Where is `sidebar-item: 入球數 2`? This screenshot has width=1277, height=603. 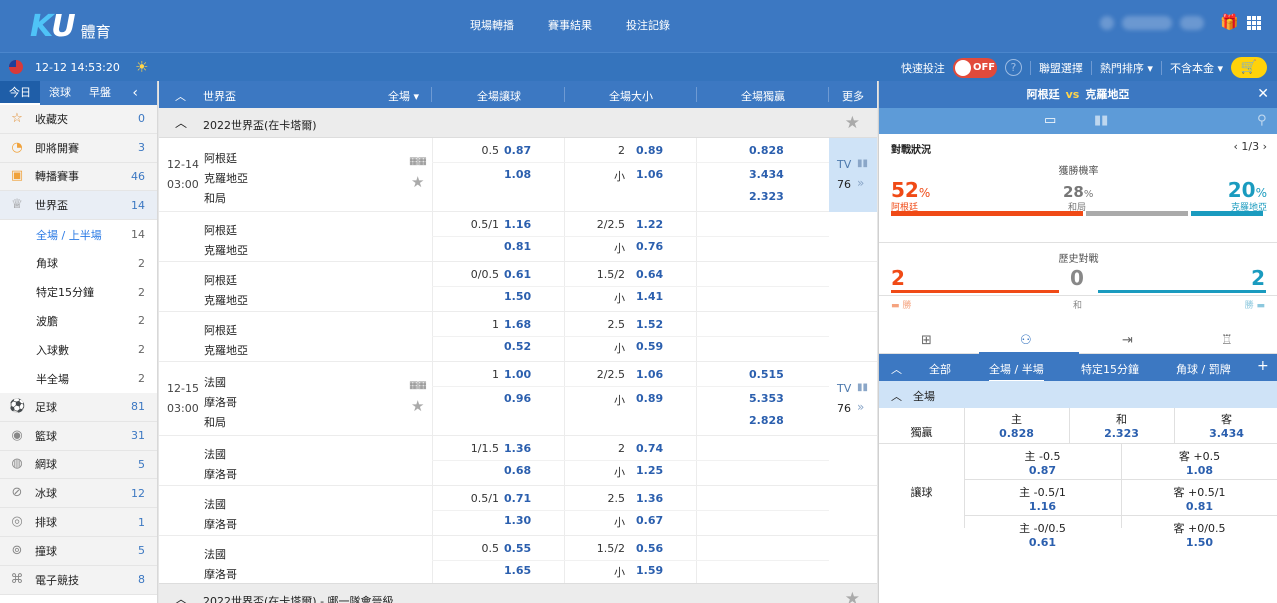
sidebar-item: 入球數 2 is located at coordinates (78, 350).